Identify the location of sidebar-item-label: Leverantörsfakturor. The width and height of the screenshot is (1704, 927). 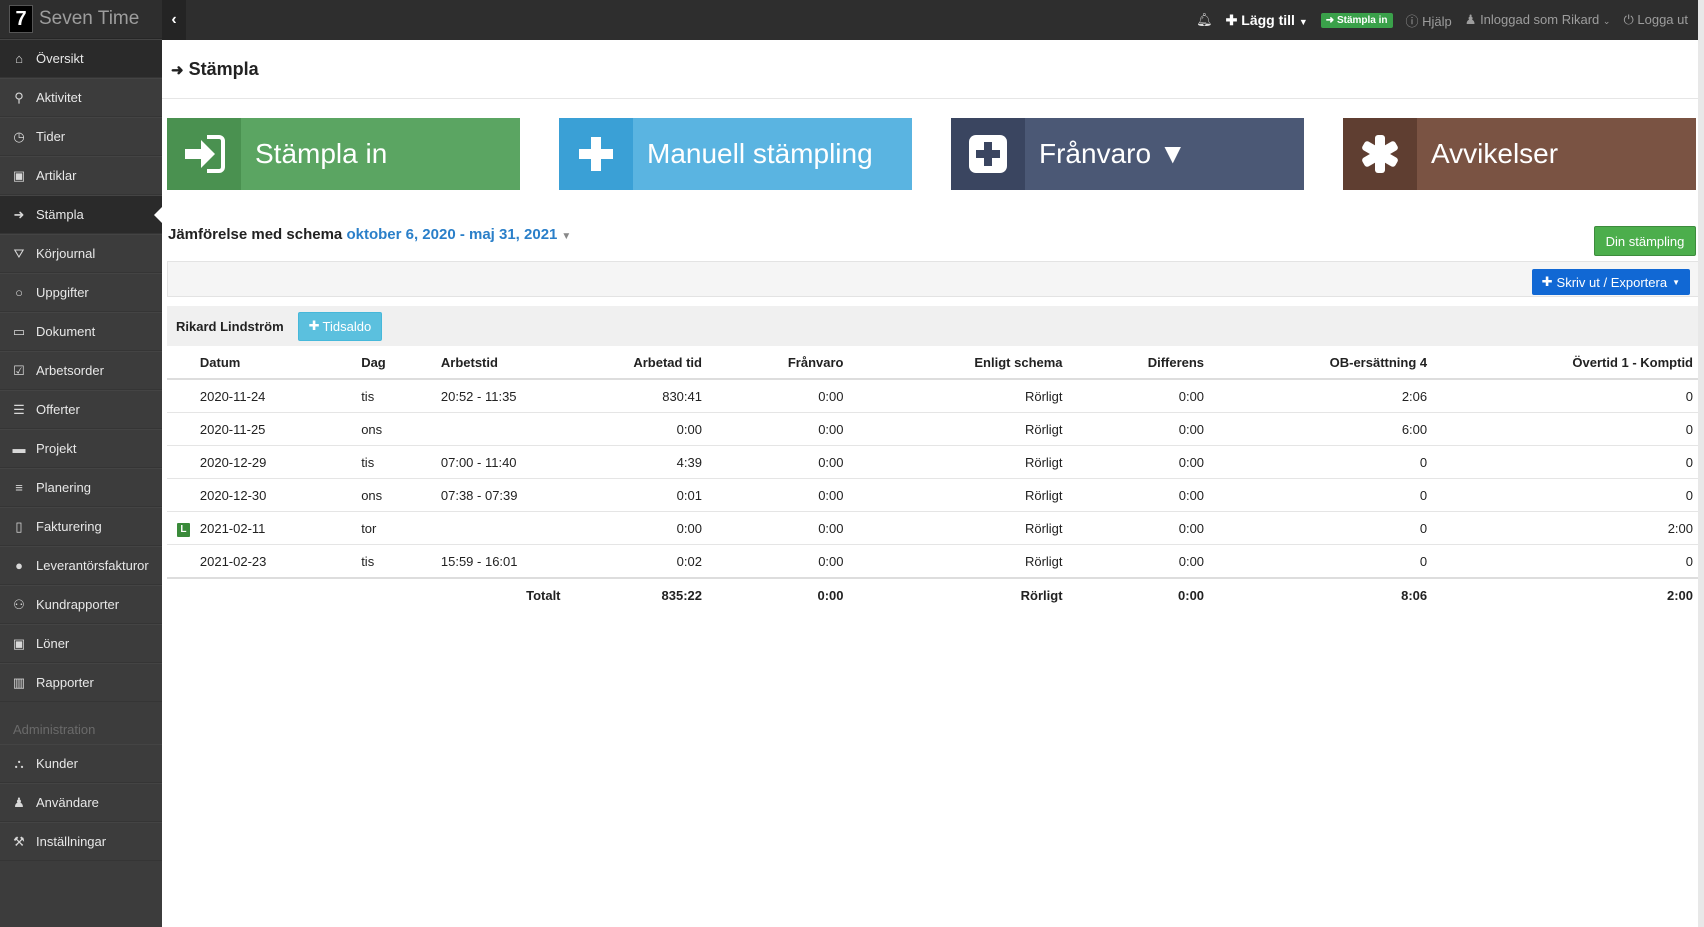
(92, 565).